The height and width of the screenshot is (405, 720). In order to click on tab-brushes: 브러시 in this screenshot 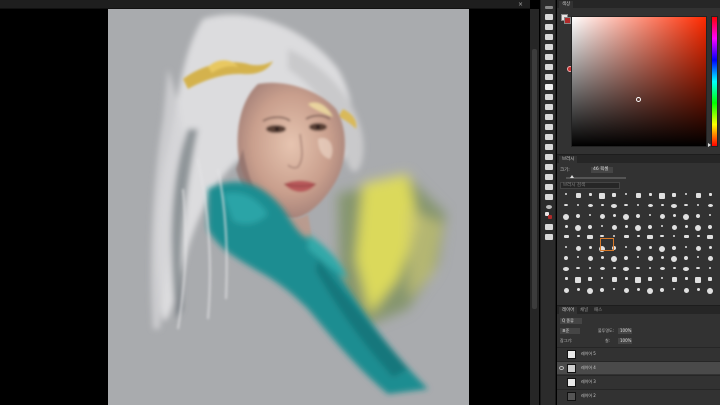, I will do `click(568, 159)`.